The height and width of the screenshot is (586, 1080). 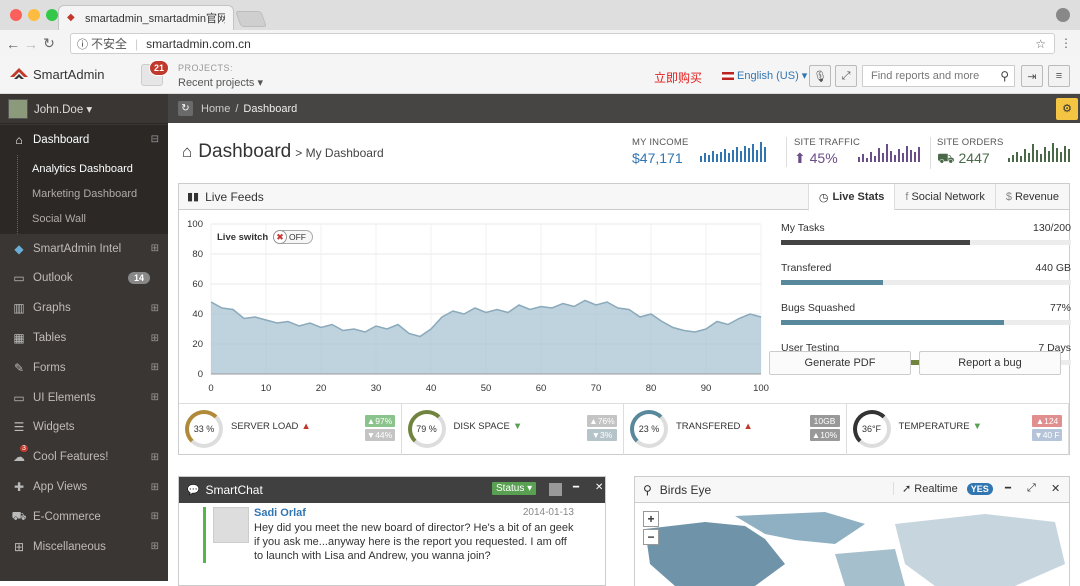 What do you see at coordinates (271, 426) in the screenshot?
I see `gauge-label-wrap: SERVER LOAD ▲` at bounding box center [271, 426].